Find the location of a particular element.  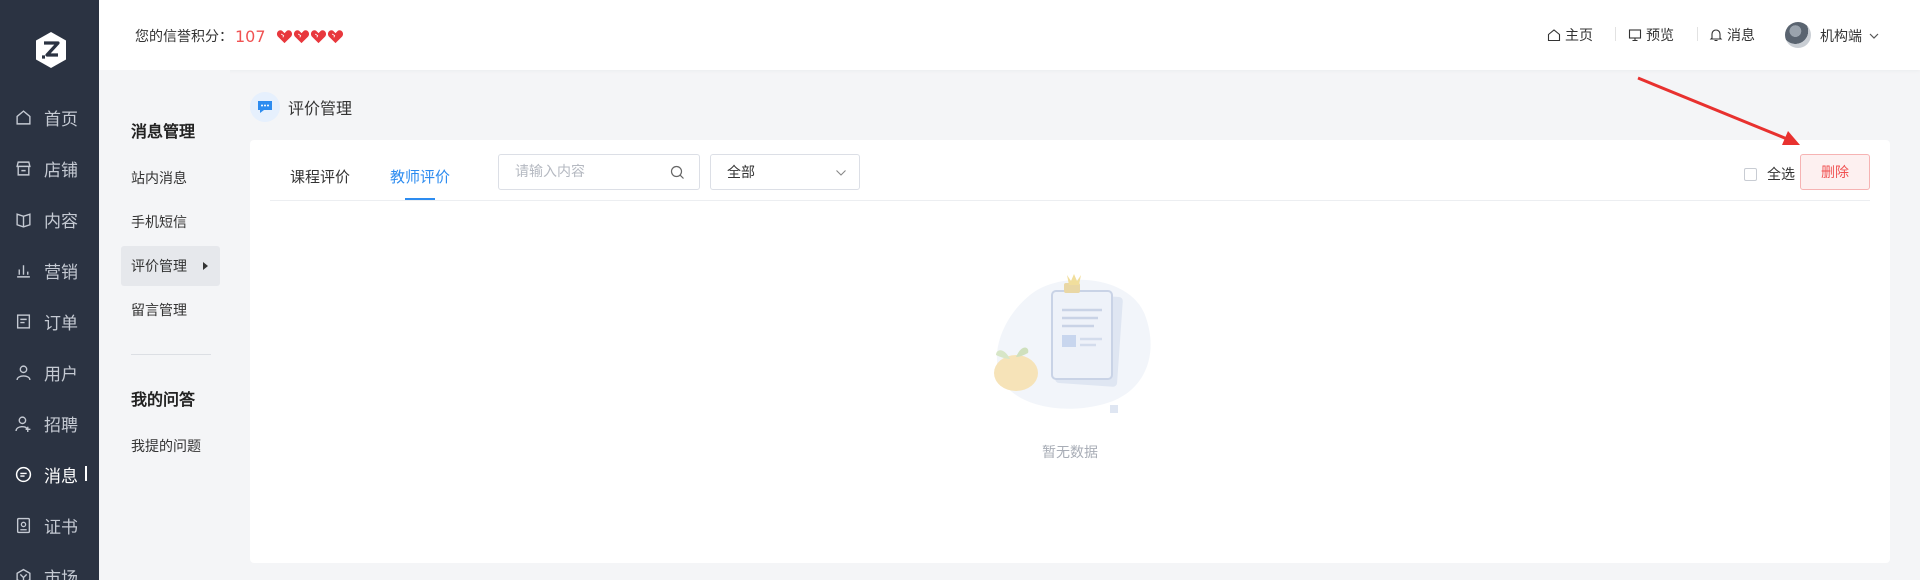

nav-item-marketing: 营销 is located at coordinates (49, 270).